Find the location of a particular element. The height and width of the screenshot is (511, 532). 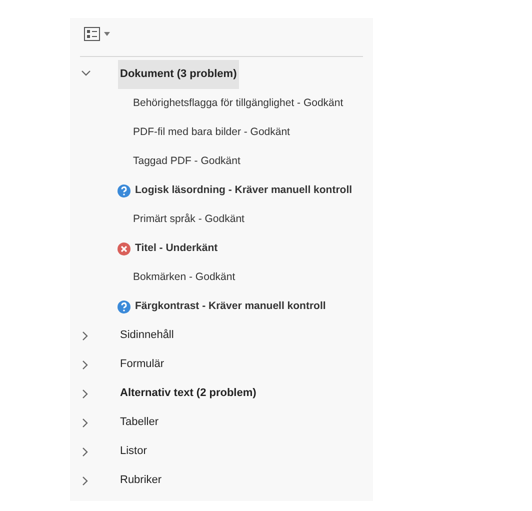

category-item: Alternativ text (2 problem) is located at coordinates (188, 393).